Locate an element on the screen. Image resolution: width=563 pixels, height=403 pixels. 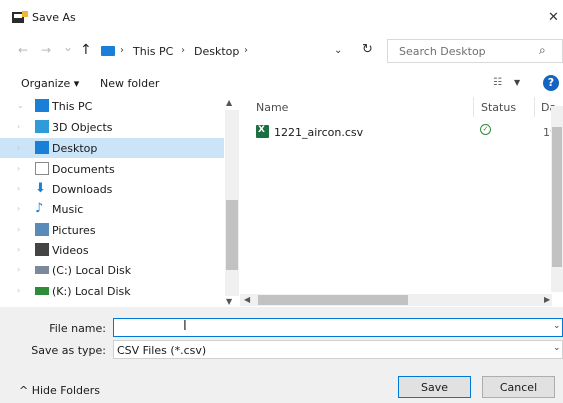
sidebar-item-documents: › Documents is located at coordinates (112, 169).